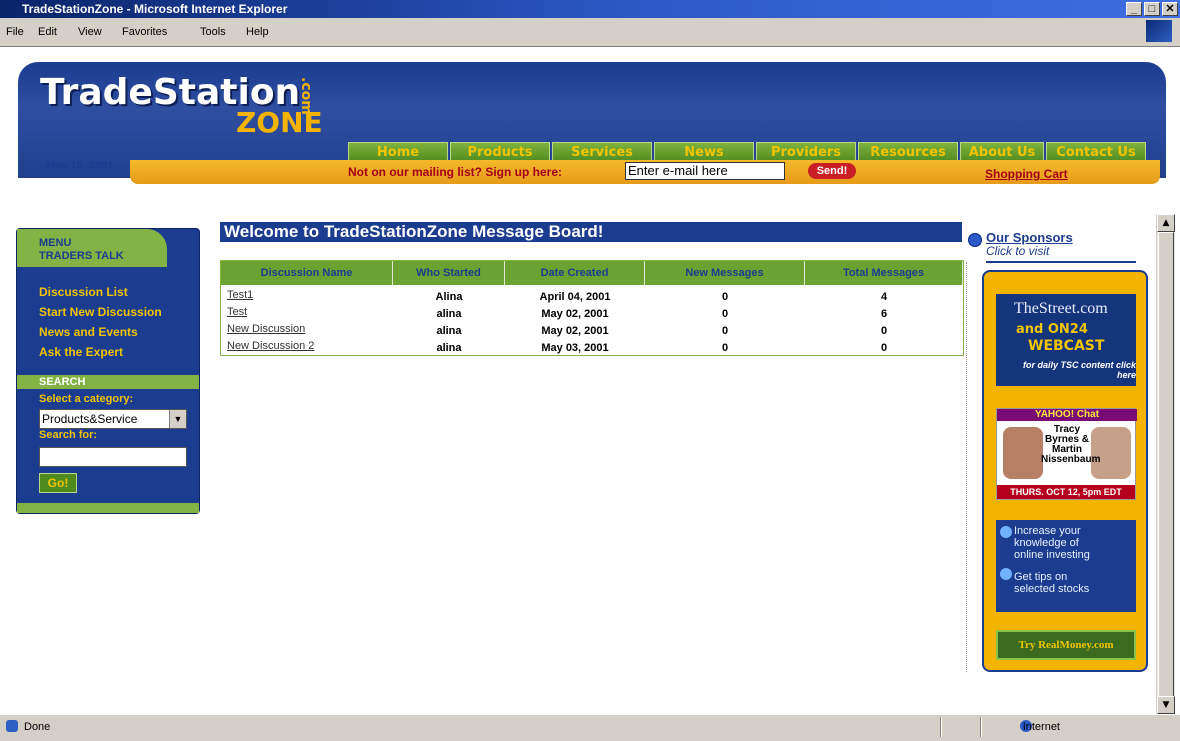 This screenshot has height=741, width=1180. Describe the element at coordinates (237, 312) in the screenshot. I see `discussion-link: Test` at that location.